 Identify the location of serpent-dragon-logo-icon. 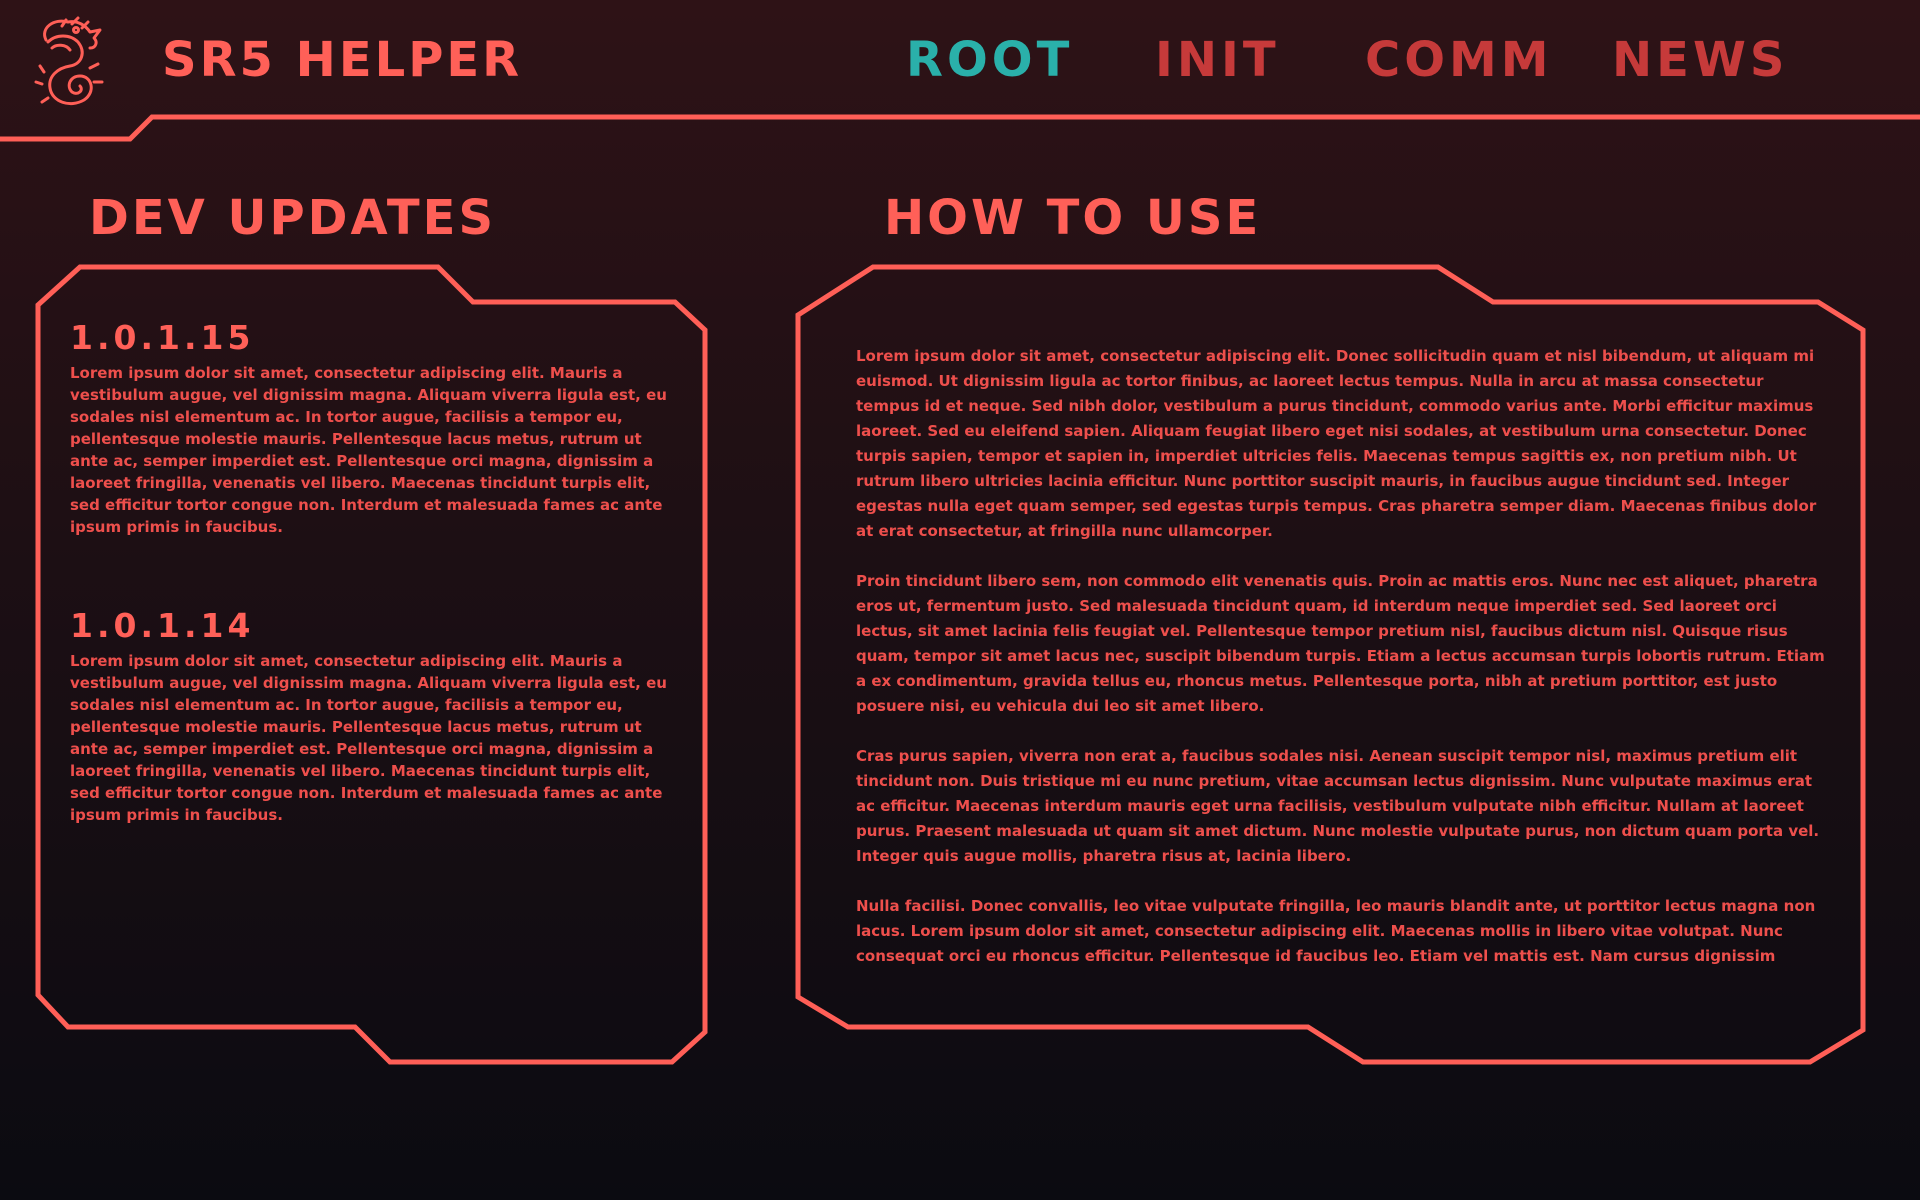
(68, 62).